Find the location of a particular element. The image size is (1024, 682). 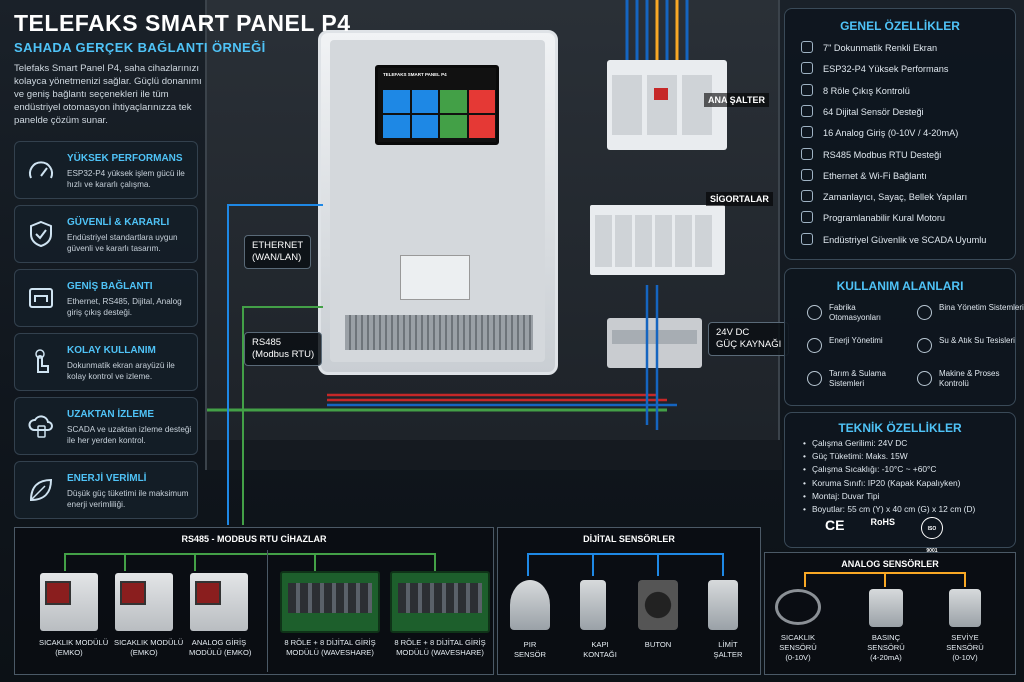

general-feature-item: 7" Dokunmatik Renkli Ekran is located at coordinates (869, 47).